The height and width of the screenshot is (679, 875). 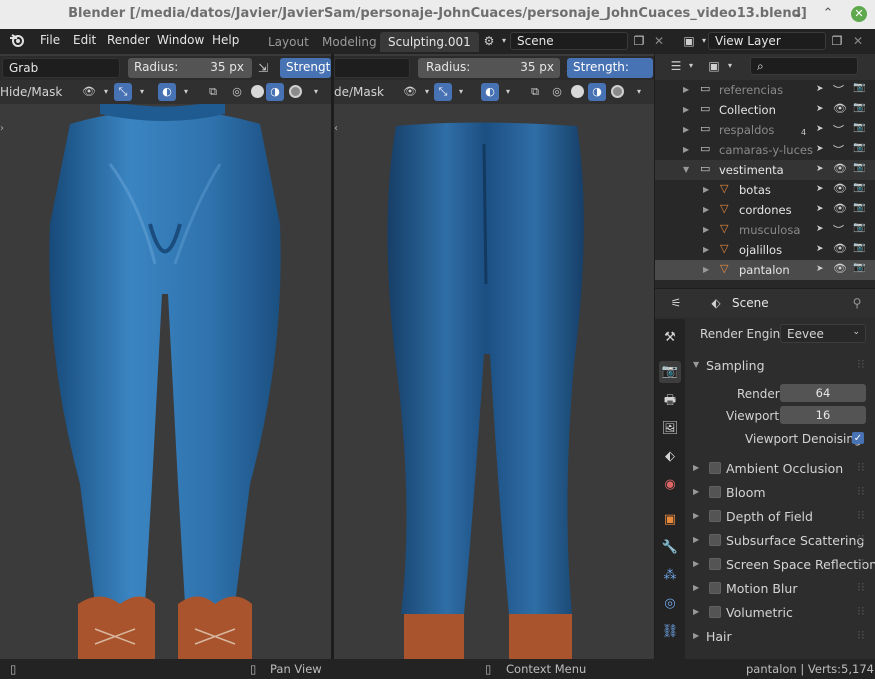 What do you see at coordinates (617, 91) in the screenshot?
I see `rendered-shading-icon` at bounding box center [617, 91].